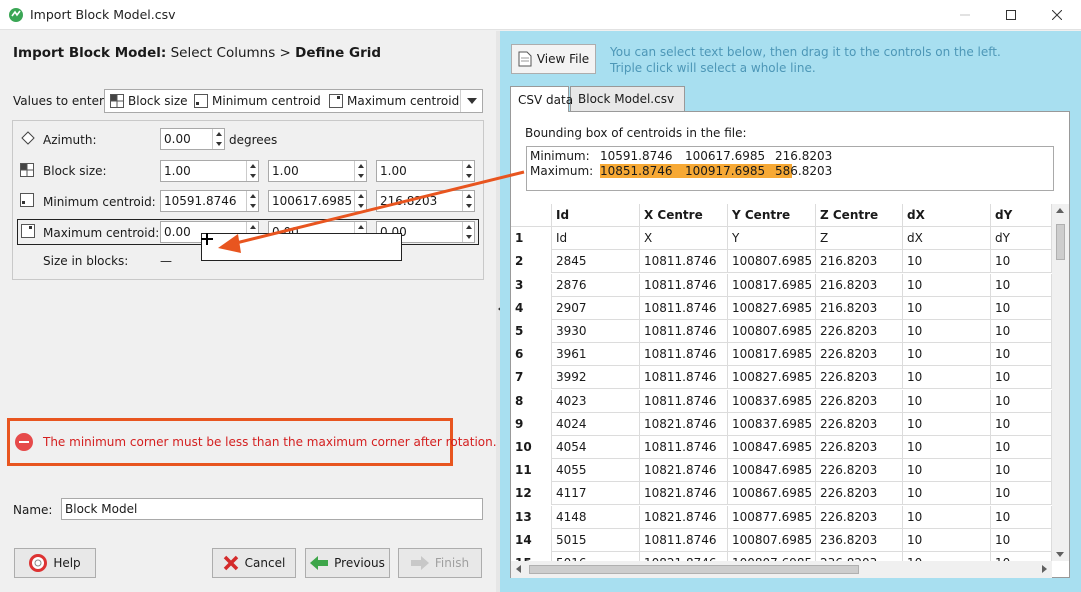  I want to click on min-centroid-z-input: 216.8203, so click(425, 201).